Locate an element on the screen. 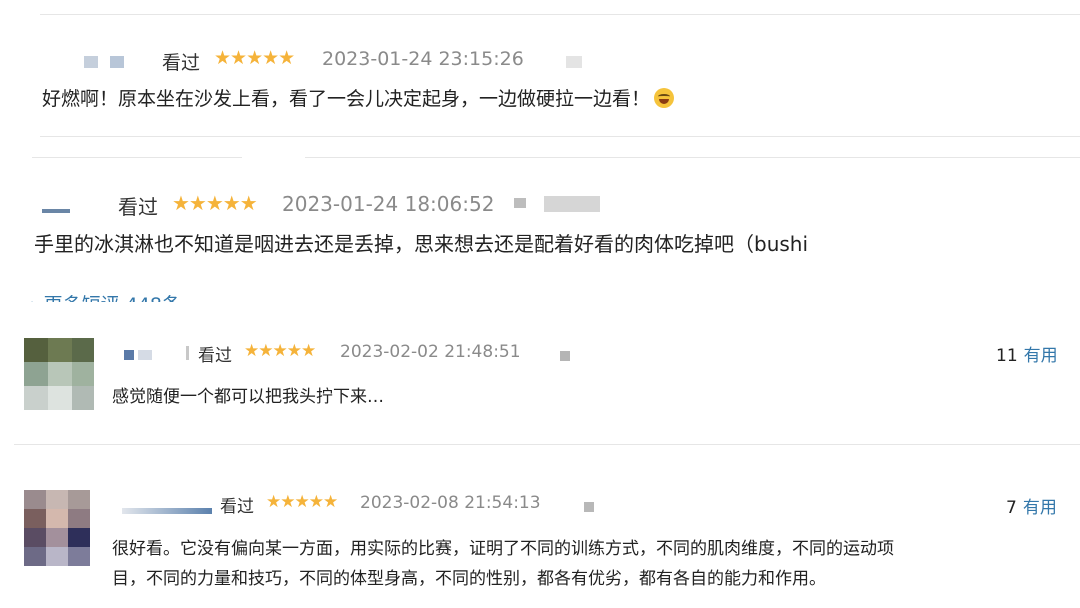 Image resolution: width=1080 pixels, height=608 pixels. more-comments-clip: › 更多短评 448条 is located at coordinates (180, 294).